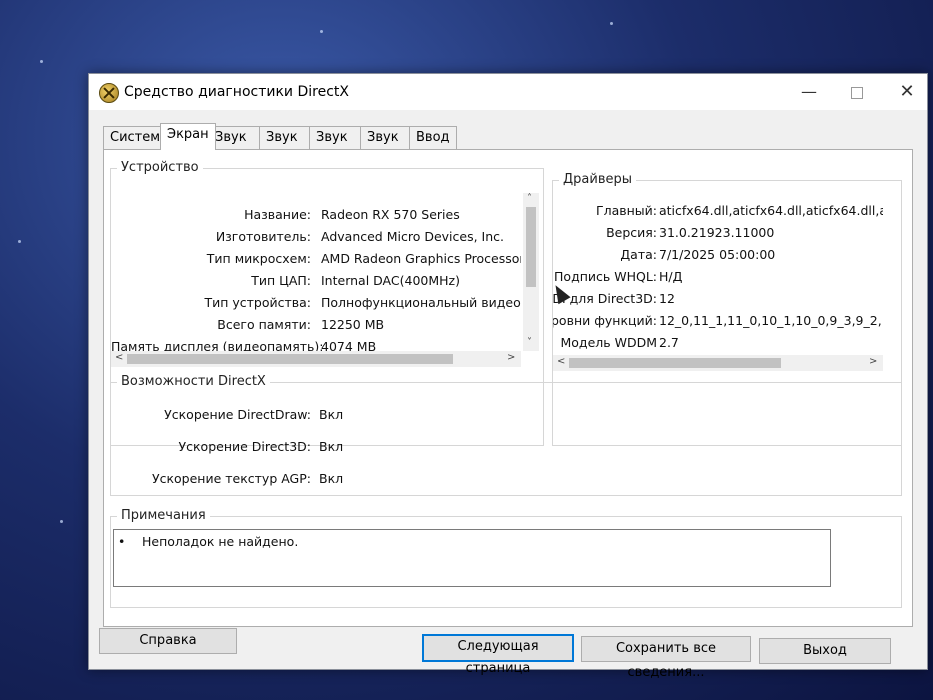 The image size is (933, 700). I want to click on help-button: Справка, so click(168, 641).